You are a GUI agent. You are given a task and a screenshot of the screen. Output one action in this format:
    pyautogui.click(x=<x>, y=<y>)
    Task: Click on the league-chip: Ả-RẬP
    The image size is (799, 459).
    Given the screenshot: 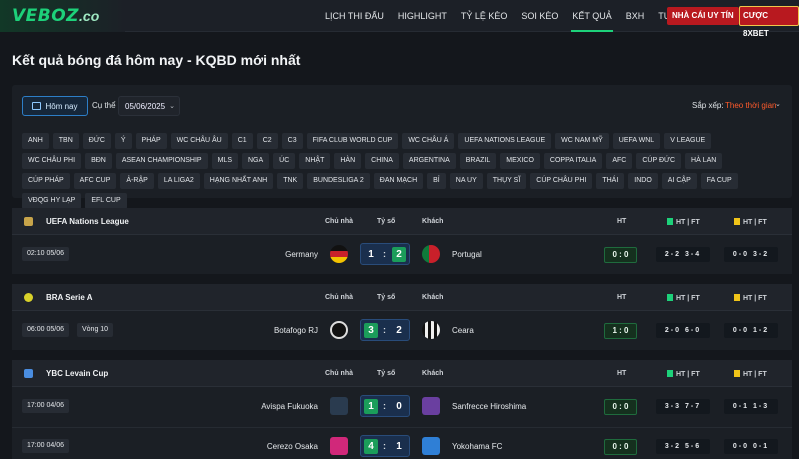 What is the action you would take?
    pyautogui.click(x=137, y=181)
    